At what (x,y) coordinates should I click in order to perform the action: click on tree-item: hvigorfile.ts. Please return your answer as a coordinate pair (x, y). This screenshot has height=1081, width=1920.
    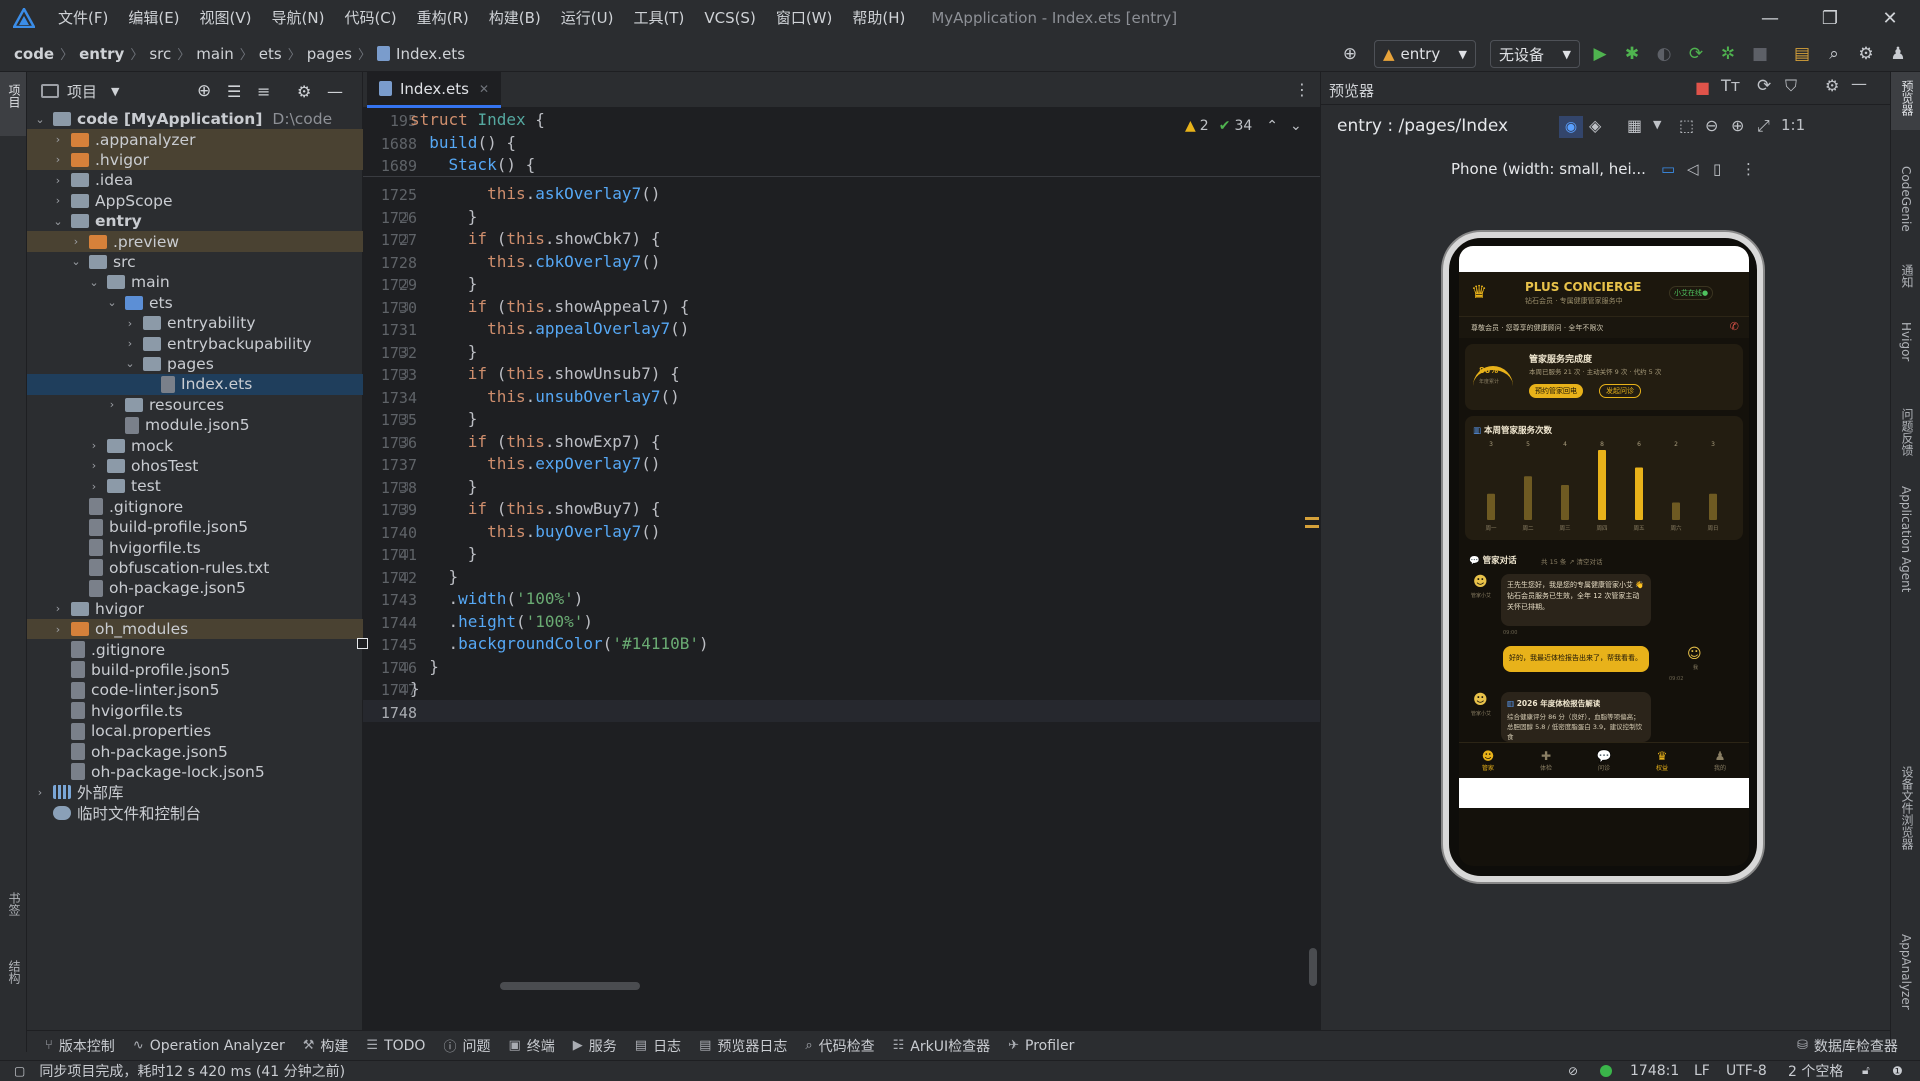
    Looking at the image, I should click on (195, 711).